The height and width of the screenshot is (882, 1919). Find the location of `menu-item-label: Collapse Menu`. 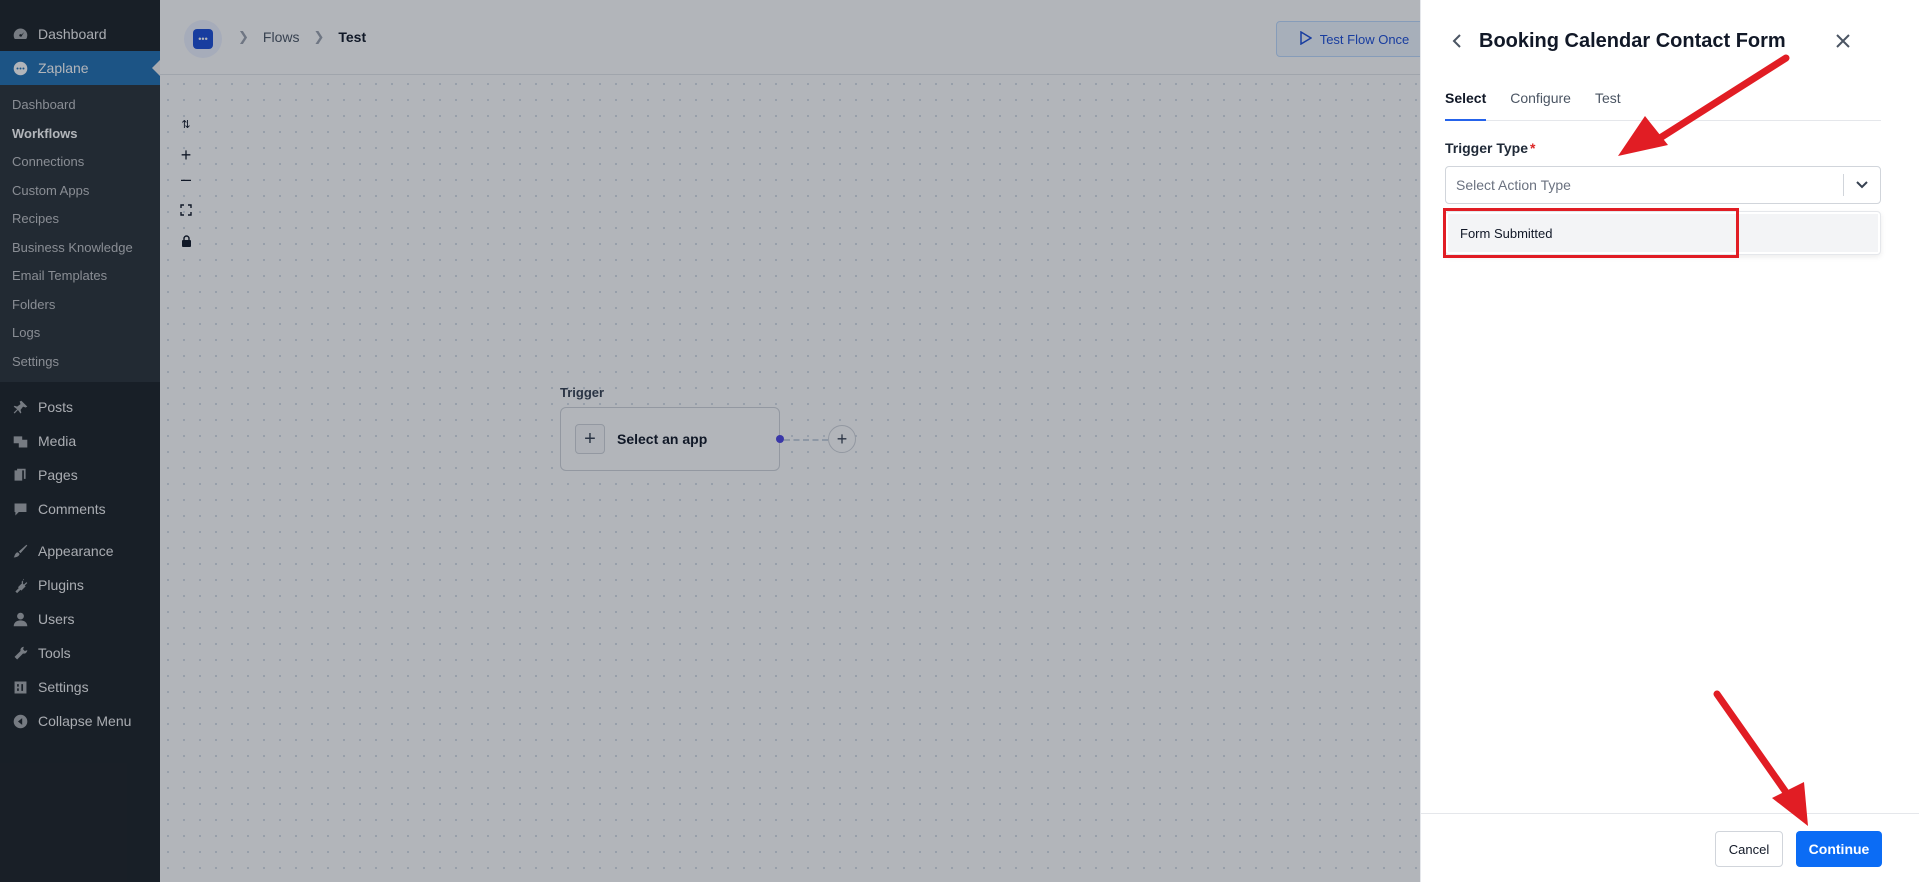

menu-item-label: Collapse Menu is located at coordinates (85, 721).